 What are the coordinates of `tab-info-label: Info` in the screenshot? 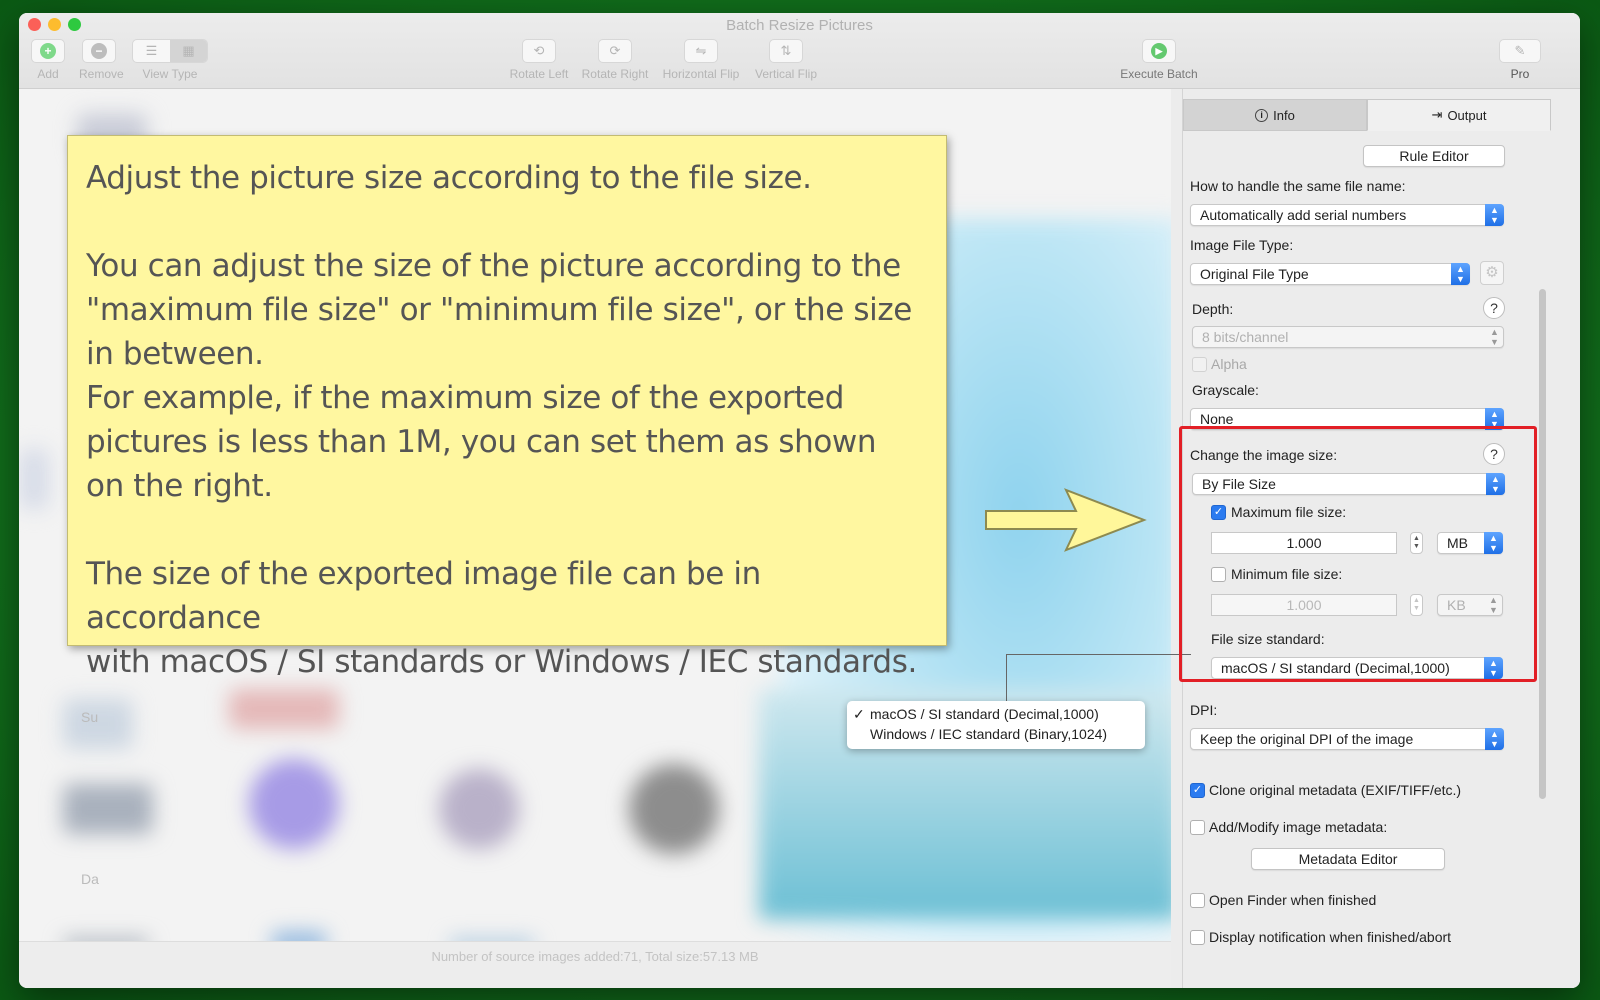 It's located at (1284, 115).